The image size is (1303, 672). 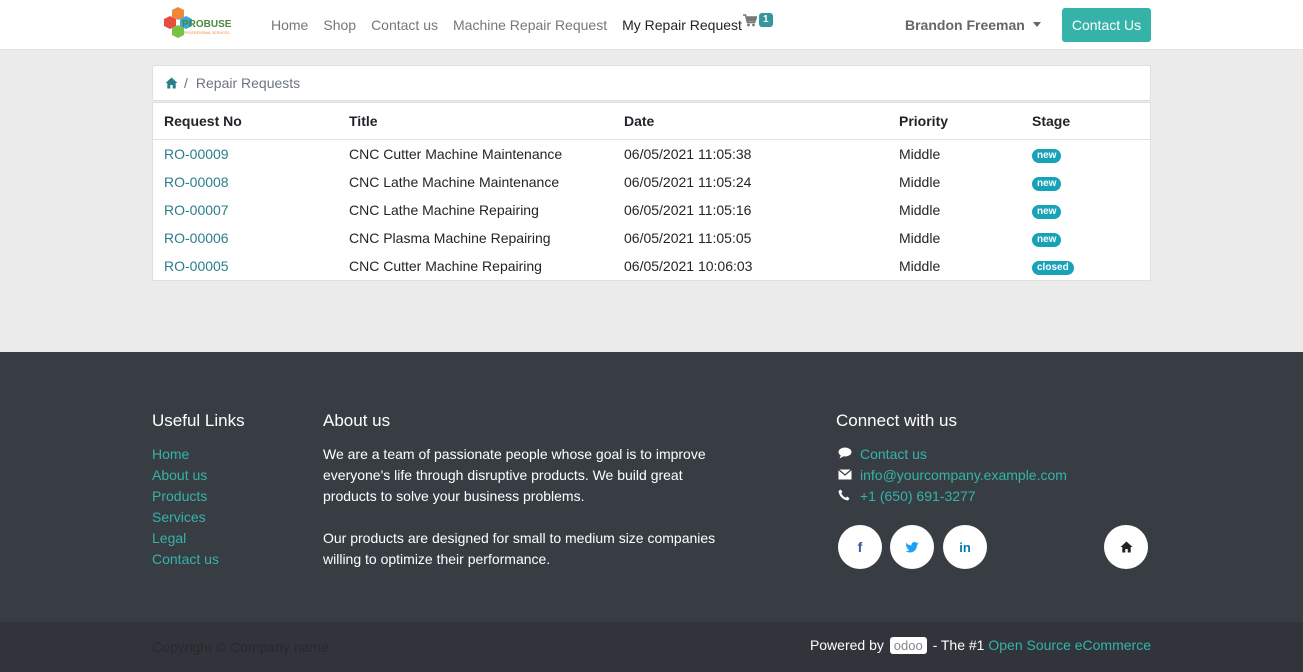 What do you see at coordinates (196, 238) in the screenshot?
I see `request-link: RO-00006` at bounding box center [196, 238].